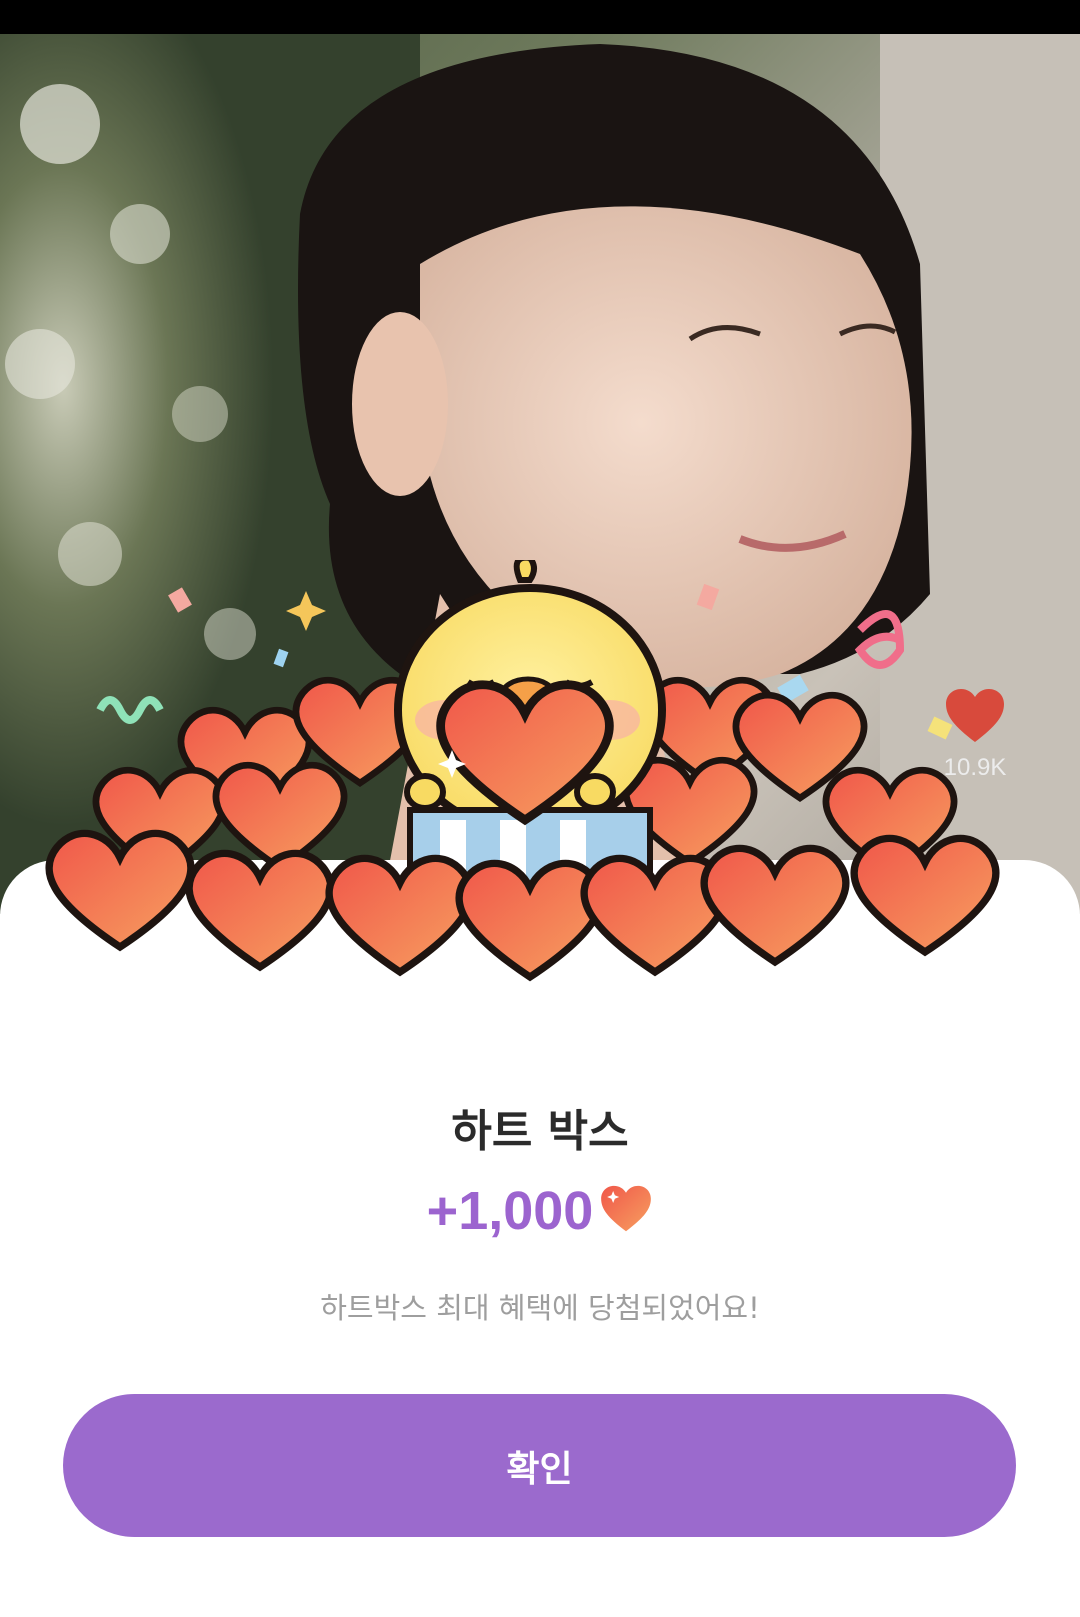  I want to click on reward-message: 하트박스 최대 혜택에 당첨되었어요!, so click(540, 1308).